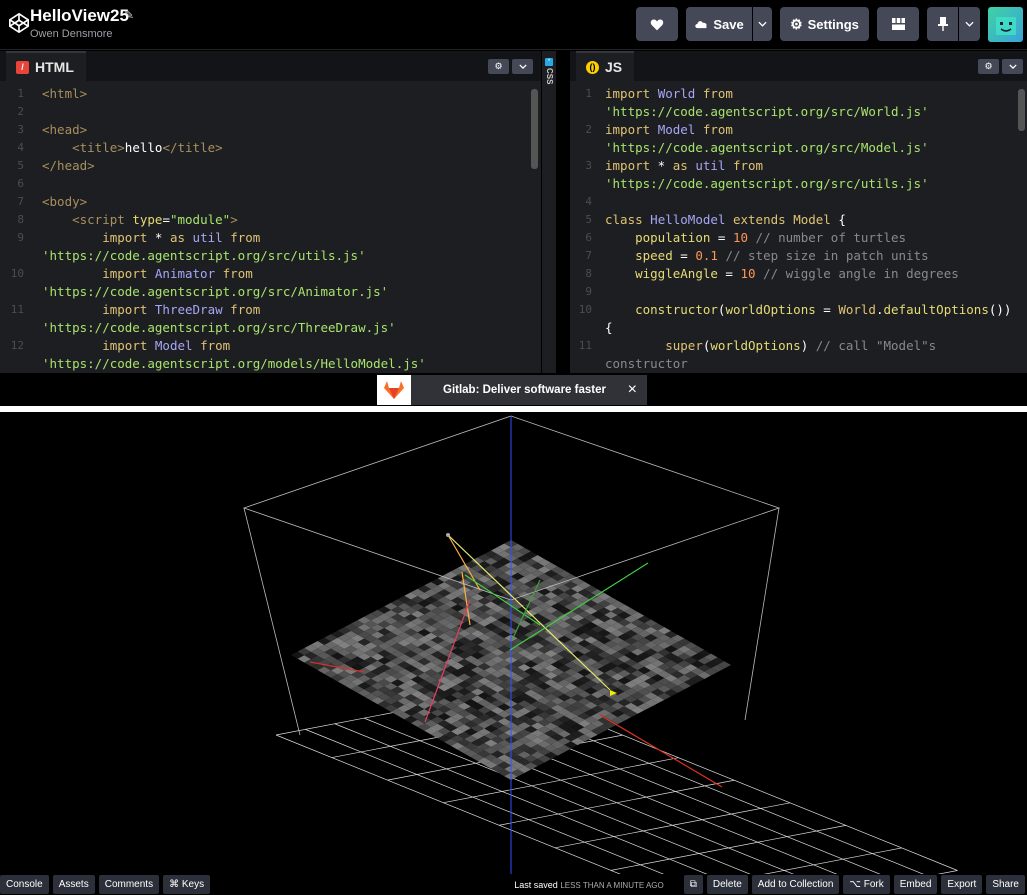 The width and height of the screenshot is (1027, 895). What do you see at coordinates (798, 328) in the screenshot?
I see `code-line: {` at bounding box center [798, 328].